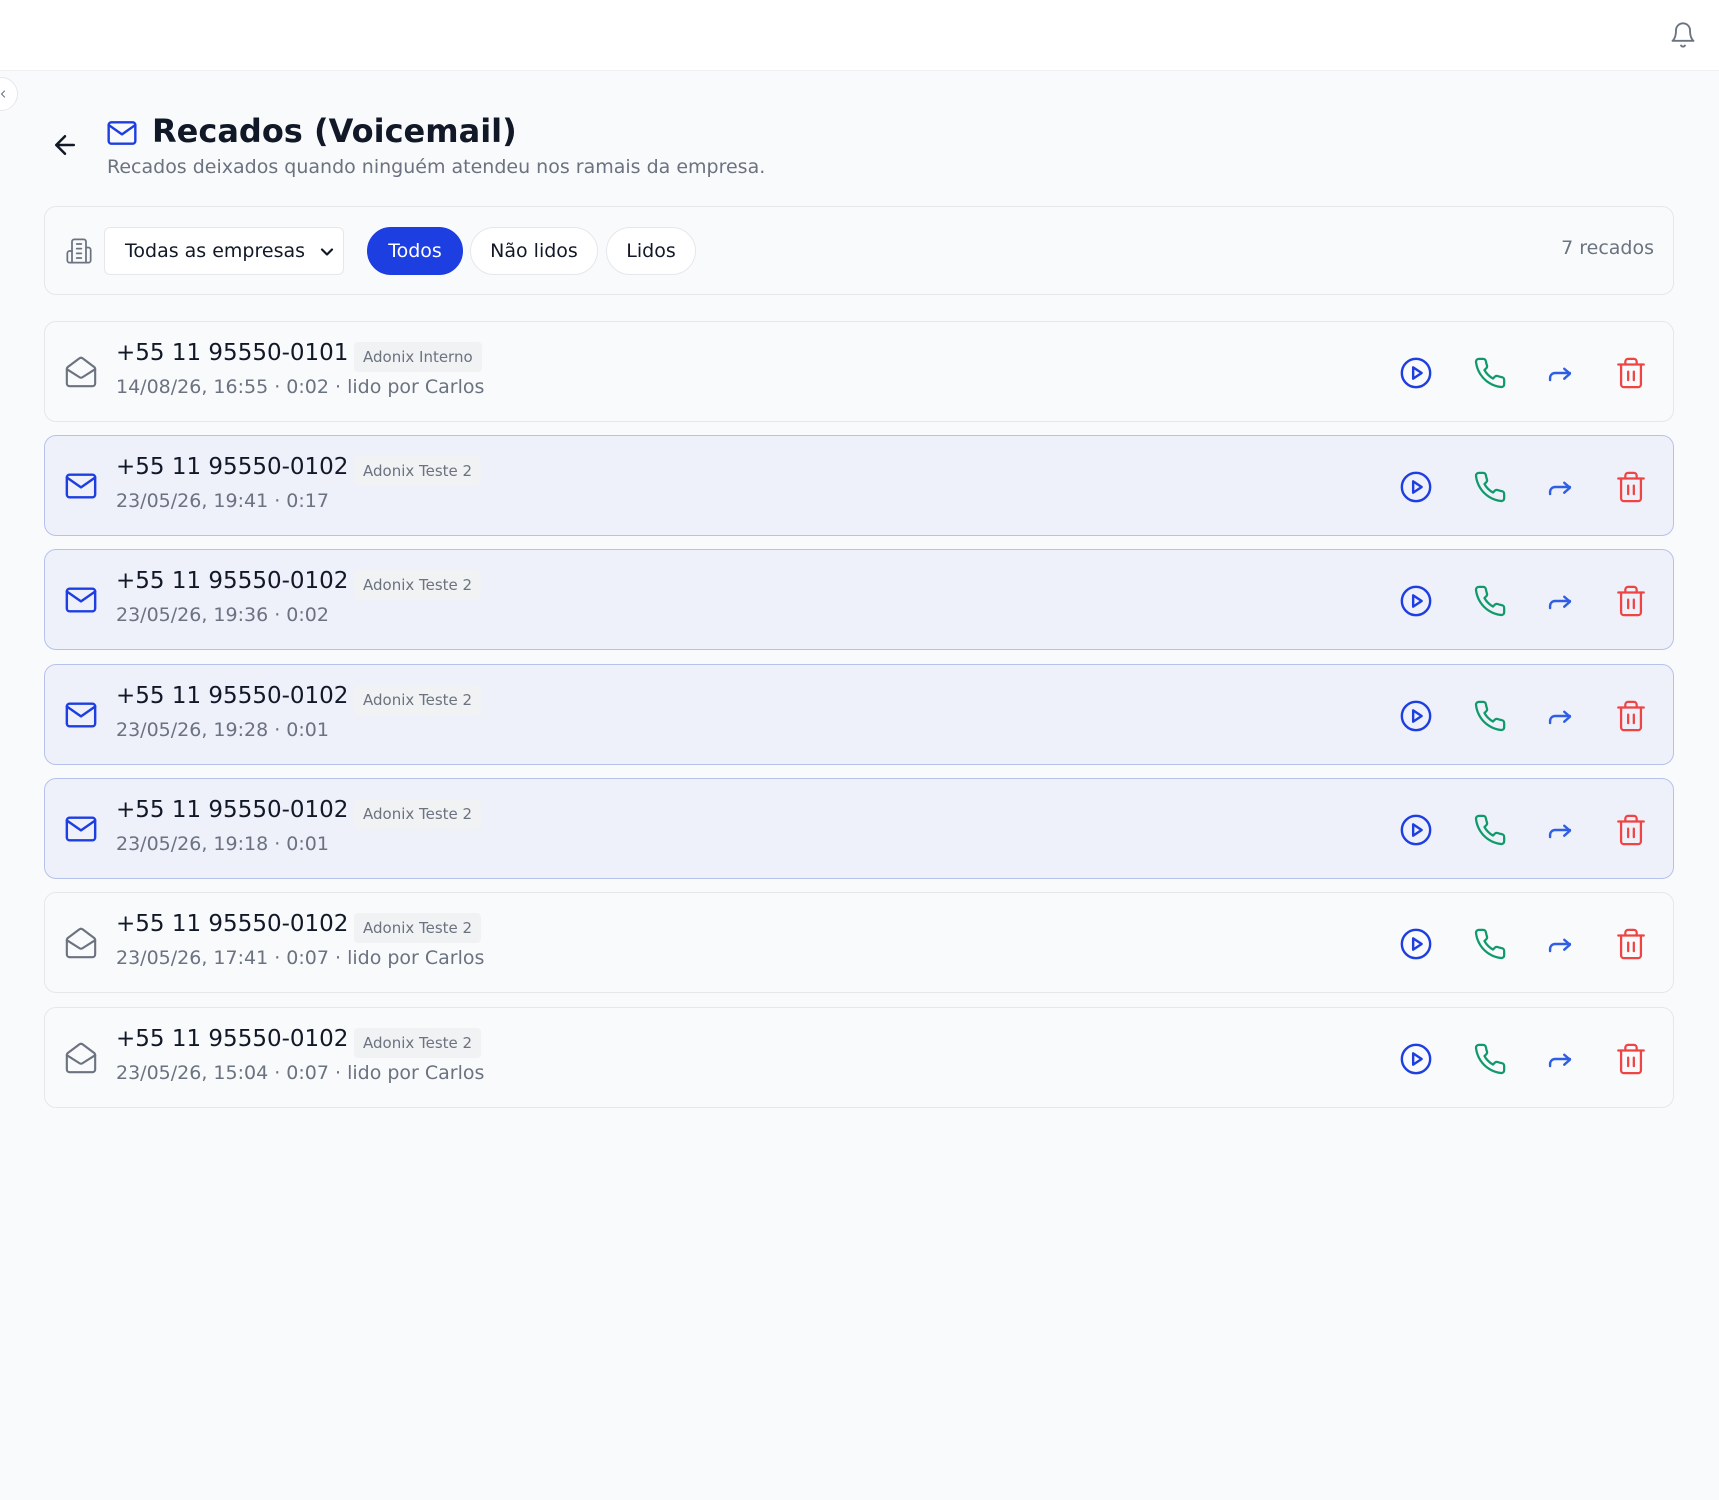 This screenshot has height=1500, width=1719. What do you see at coordinates (415, 251) in the screenshot?
I see `tab-todos: Todos` at bounding box center [415, 251].